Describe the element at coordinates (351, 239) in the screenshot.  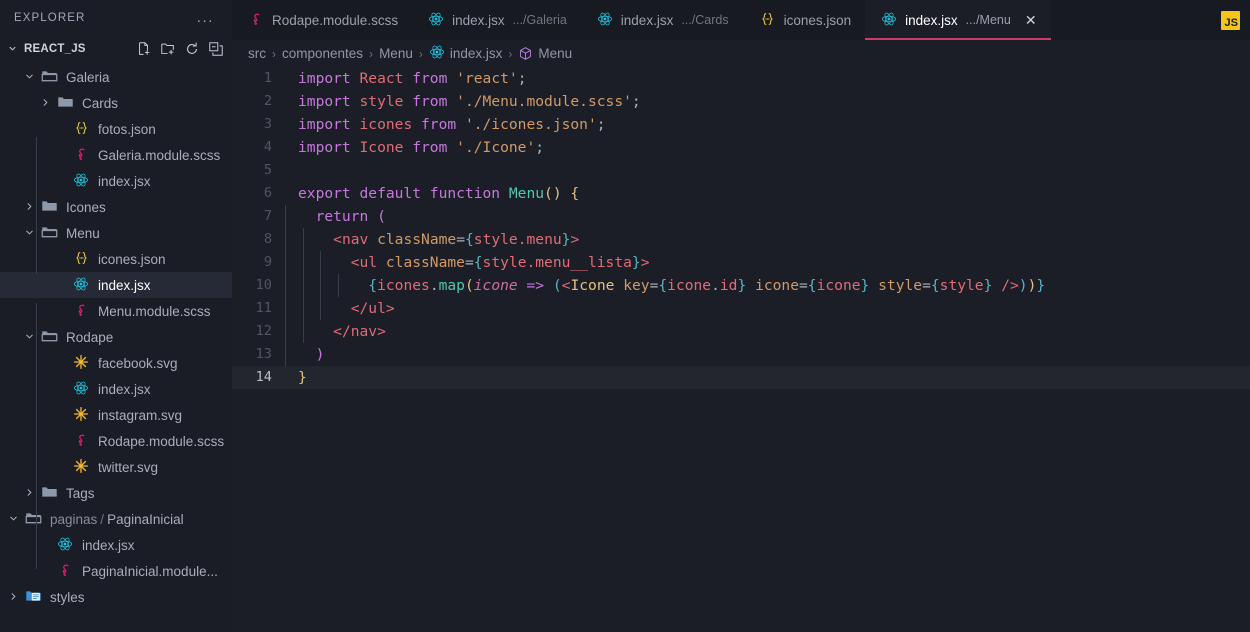
I see `code-token: <nav` at that location.